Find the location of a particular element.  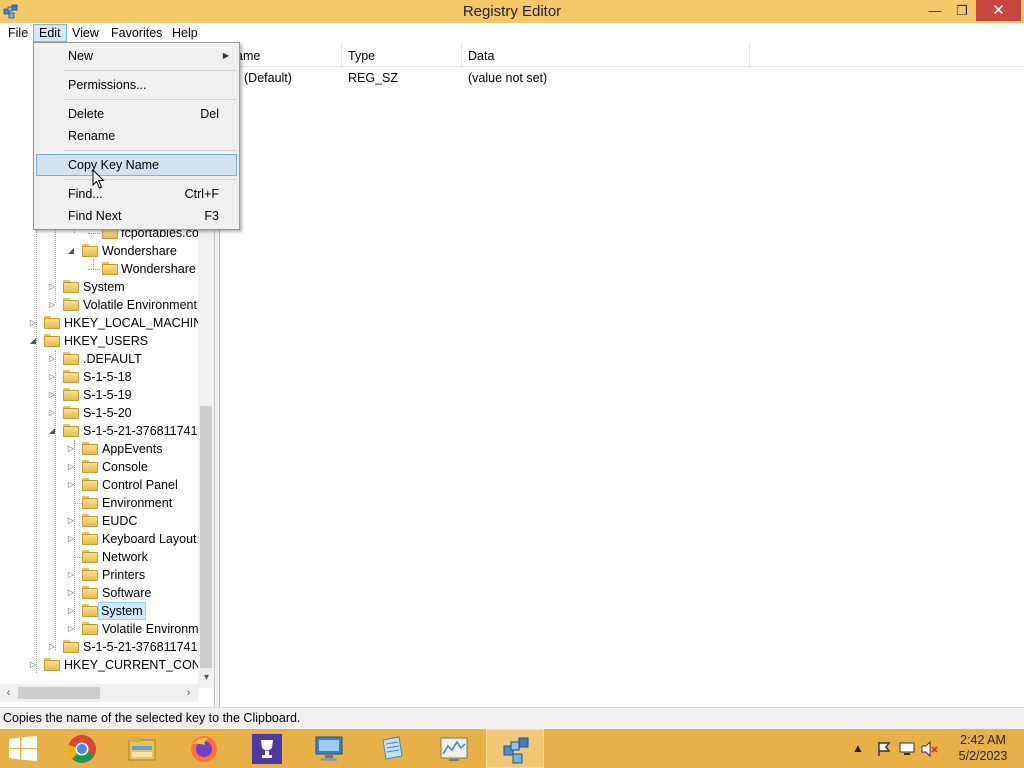

tree-item-label: Volatile Environme is located at coordinates (154, 629).